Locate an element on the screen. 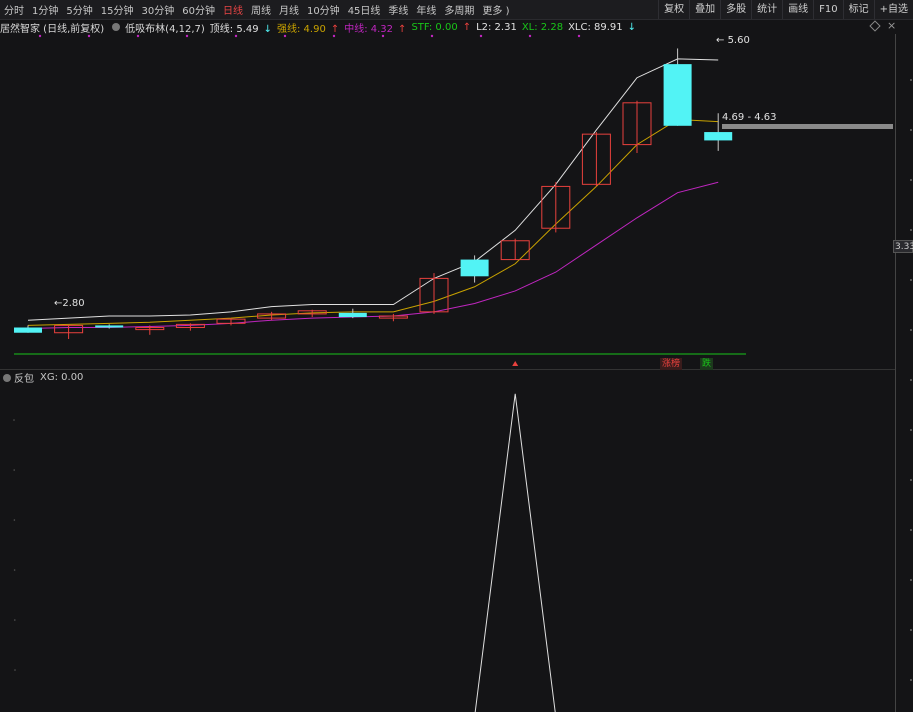 The width and height of the screenshot is (913, 712). high-price-label: ← 5.60 is located at coordinates (733, 40).